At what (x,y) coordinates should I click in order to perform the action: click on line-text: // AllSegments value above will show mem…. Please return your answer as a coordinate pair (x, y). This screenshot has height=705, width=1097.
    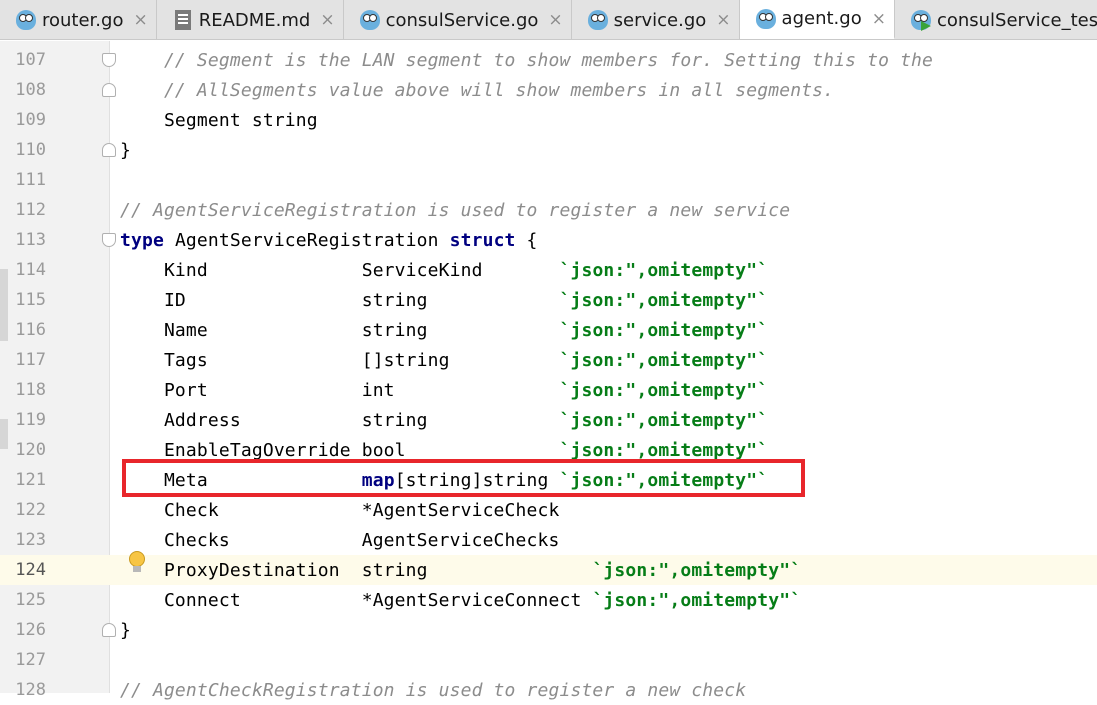
    Looking at the image, I should click on (477, 90).